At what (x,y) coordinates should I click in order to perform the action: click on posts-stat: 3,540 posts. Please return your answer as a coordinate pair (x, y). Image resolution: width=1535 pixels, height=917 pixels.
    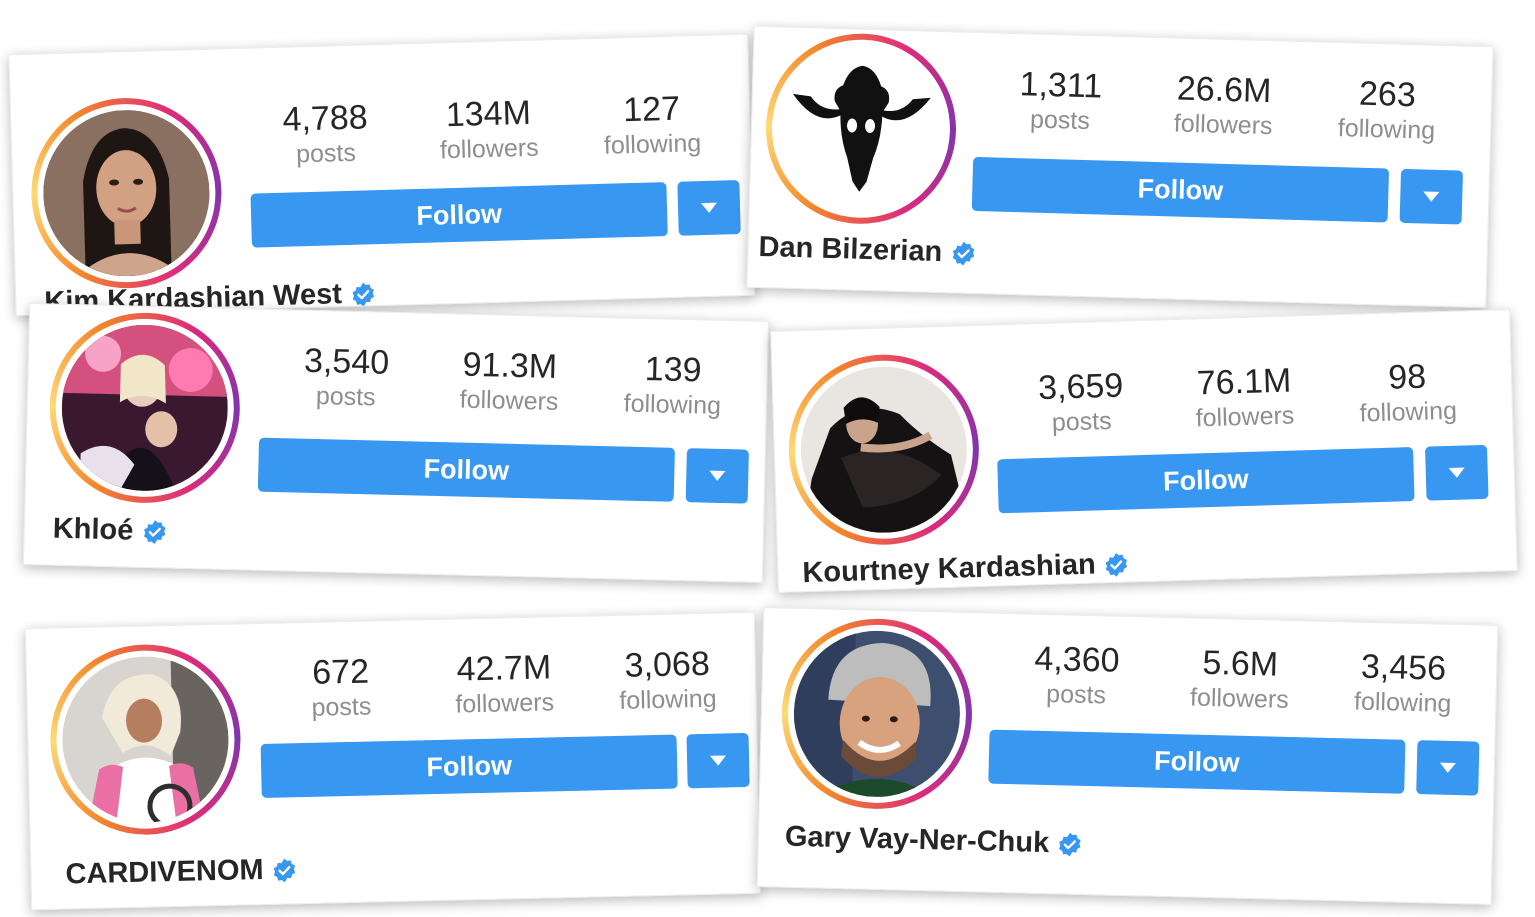
    Looking at the image, I should click on (346, 377).